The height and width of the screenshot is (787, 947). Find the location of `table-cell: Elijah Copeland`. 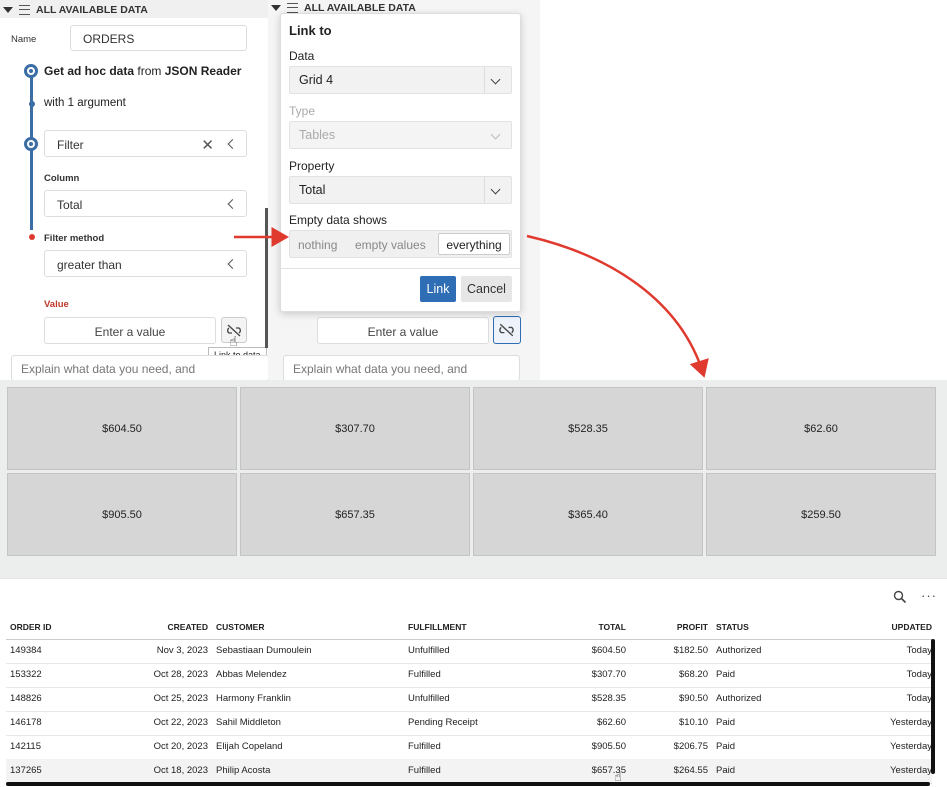

table-cell: Elijah Copeland is located at coordinates (249, 746).